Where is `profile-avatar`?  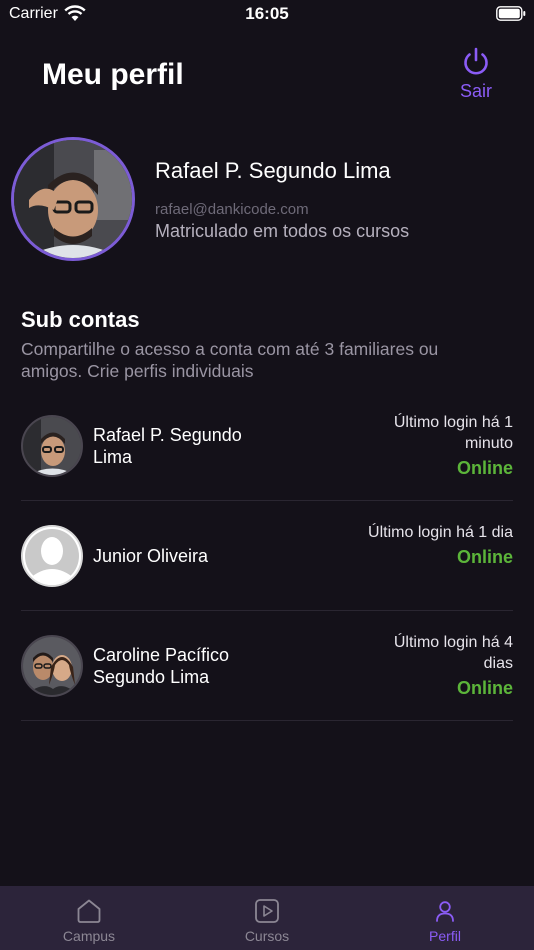
profile-avatar is located at coordinates (73, 199).